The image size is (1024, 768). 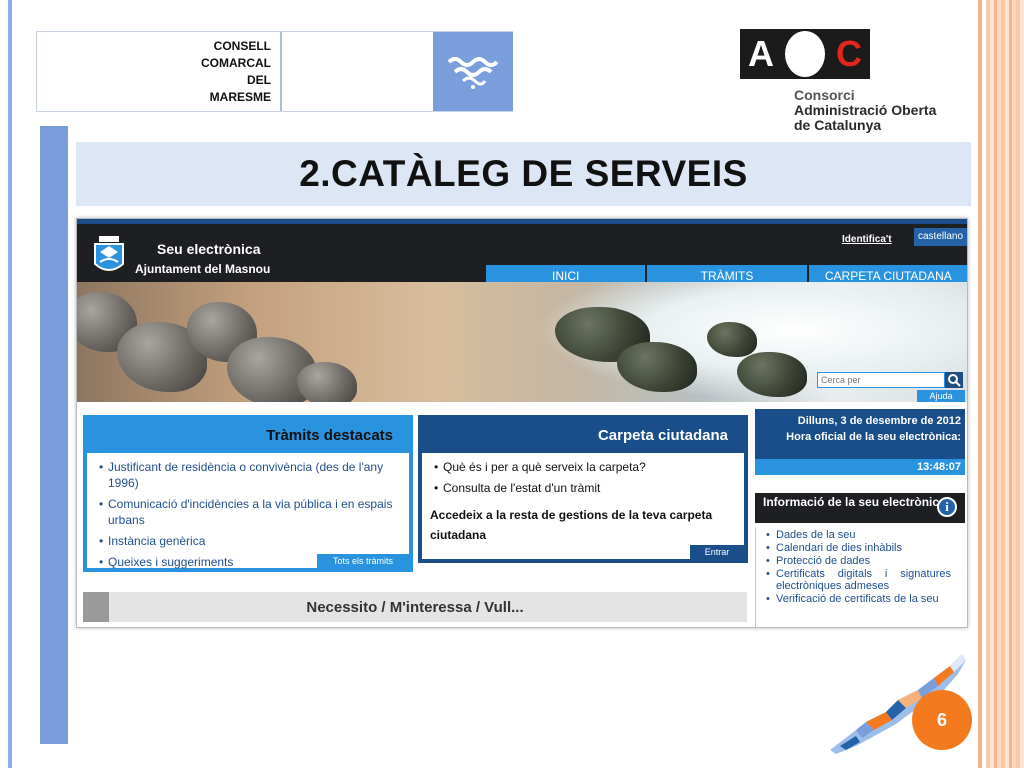 I want to click on clock-label: Hora oficial de la seu electrònica:, so click(x=873, y=437).